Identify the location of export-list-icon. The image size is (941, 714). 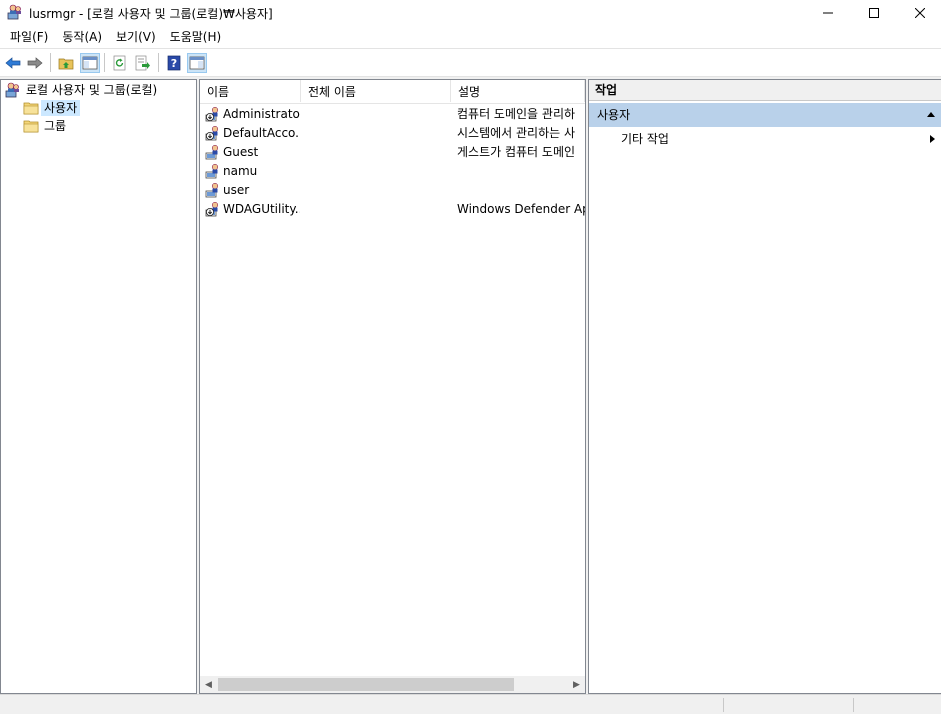
(142, 63).